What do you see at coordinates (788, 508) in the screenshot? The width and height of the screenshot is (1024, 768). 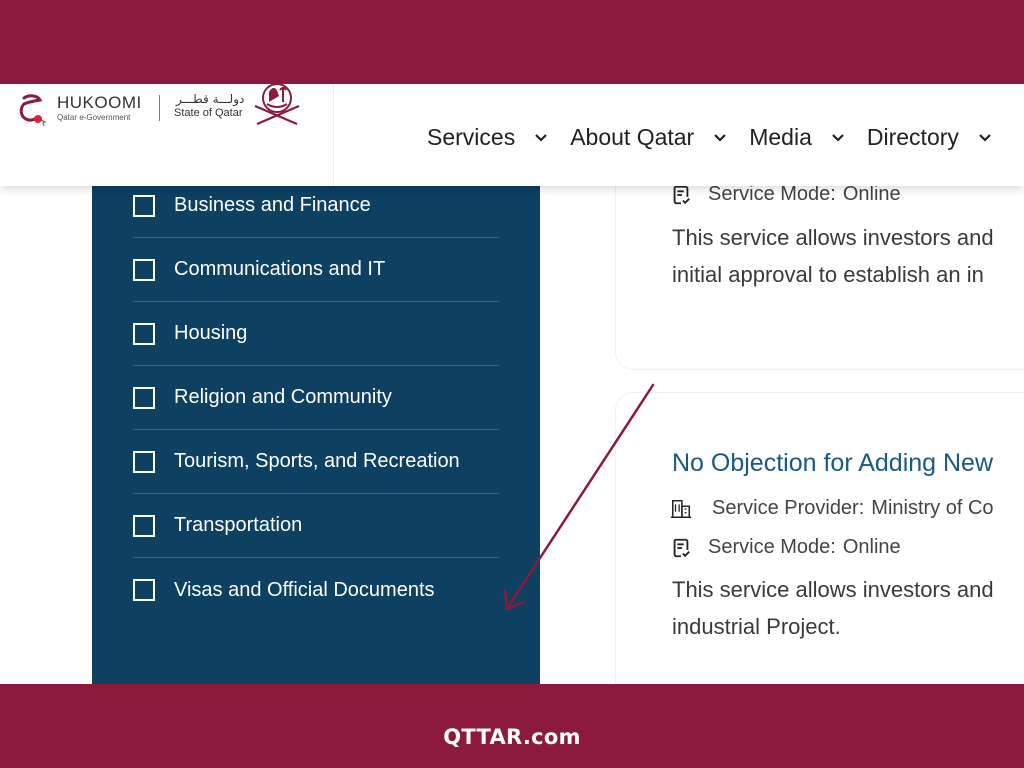 I see `service-provider-label: Service Provider:` at bounding box center [788, 508].